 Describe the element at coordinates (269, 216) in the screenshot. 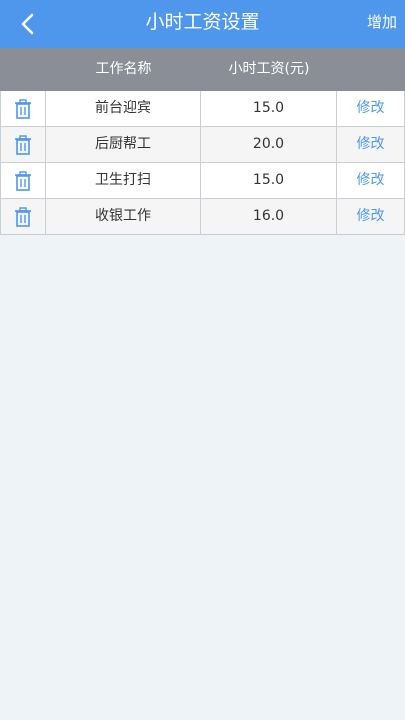

I see `wage-cell: 16.0` at that location.